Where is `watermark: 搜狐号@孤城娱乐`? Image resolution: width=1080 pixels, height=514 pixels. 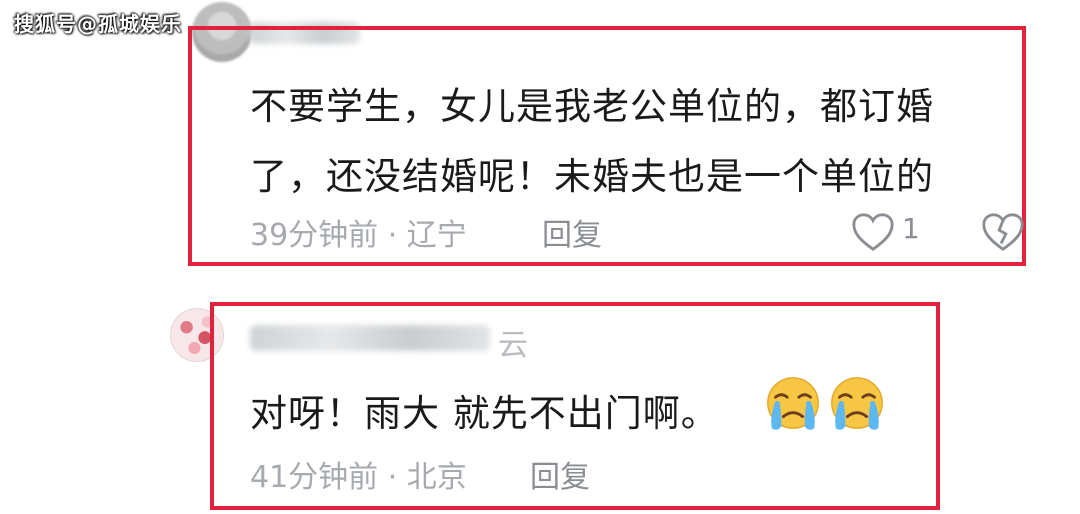 watermark: 搜狐号@孤城娱乐 is located at coordinates (98, 24).